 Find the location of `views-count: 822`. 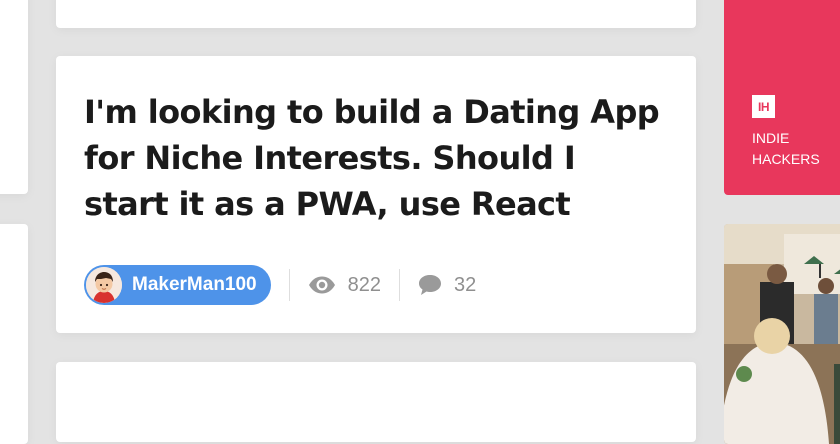

views-count: 822 is located at coordinates (364, 284).